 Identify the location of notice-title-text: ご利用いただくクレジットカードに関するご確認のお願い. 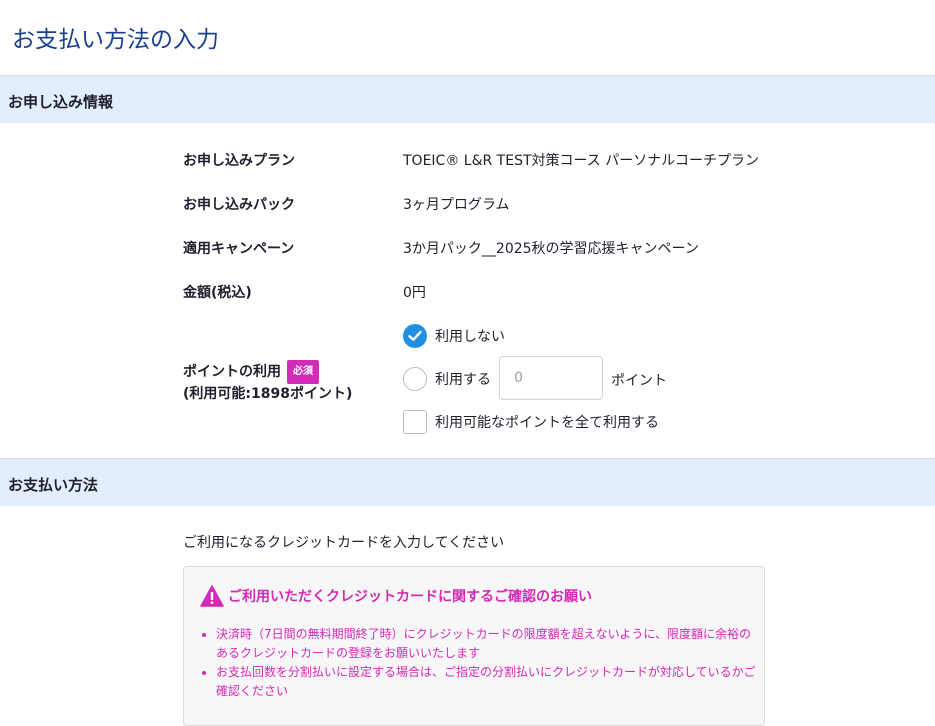
(410, 597).